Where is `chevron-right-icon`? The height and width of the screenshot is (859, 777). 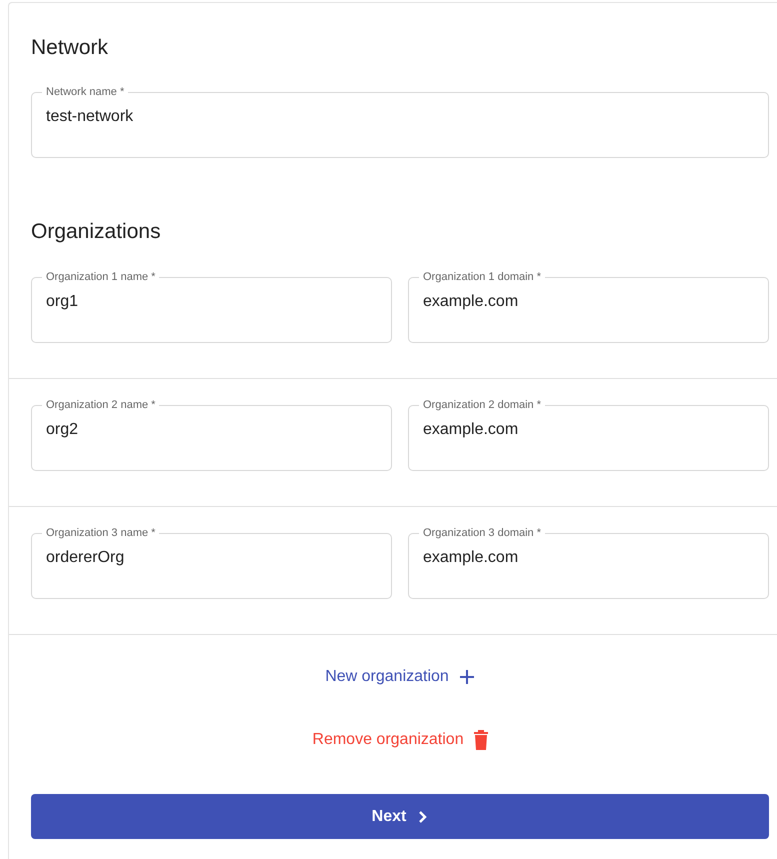 chevron-right-icon is located at coordinates (423, 817).